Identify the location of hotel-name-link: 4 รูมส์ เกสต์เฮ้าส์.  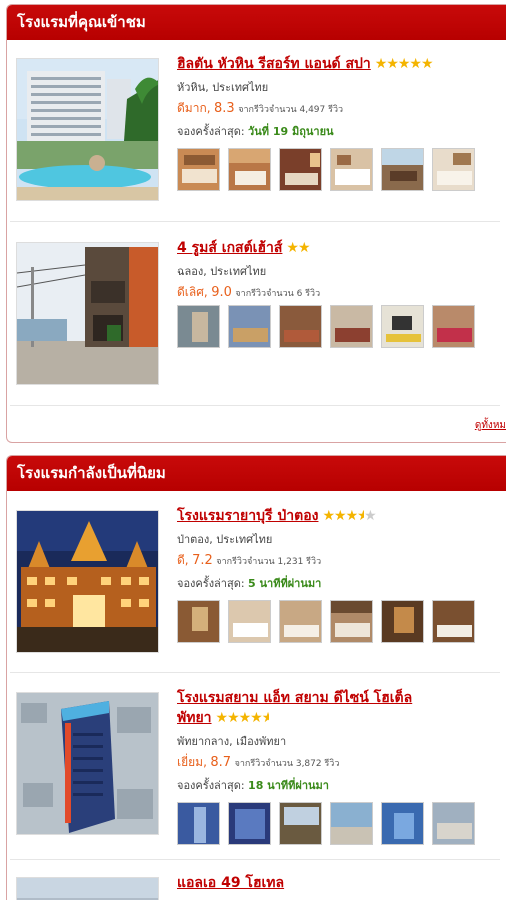
(229, 248).